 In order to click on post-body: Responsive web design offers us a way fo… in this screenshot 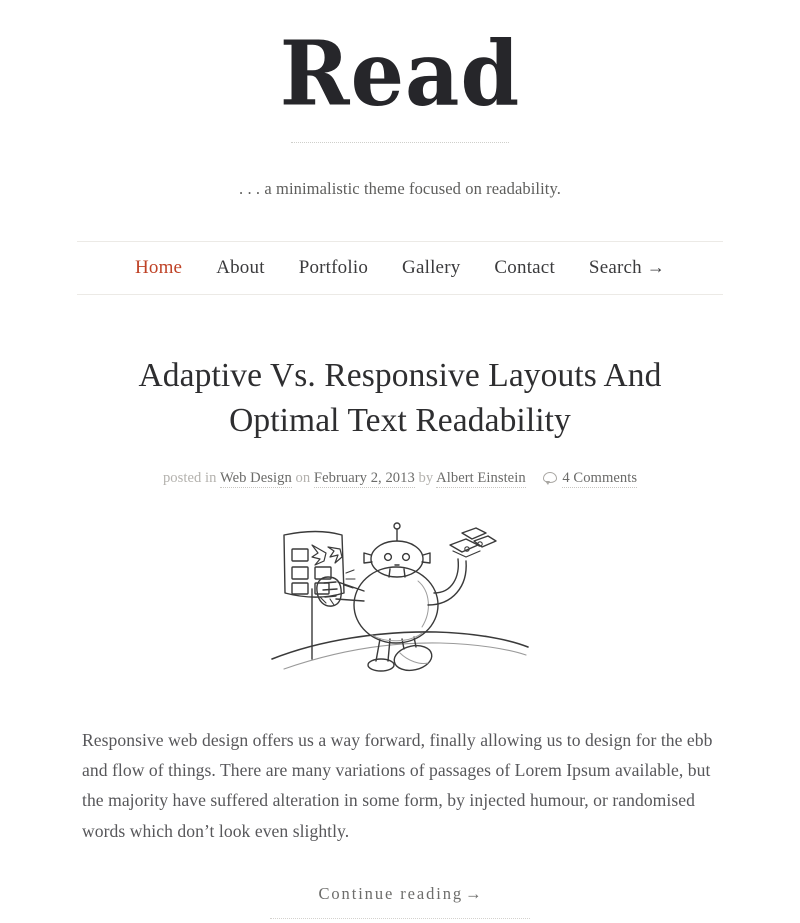, I will do `click(400, 785)`.